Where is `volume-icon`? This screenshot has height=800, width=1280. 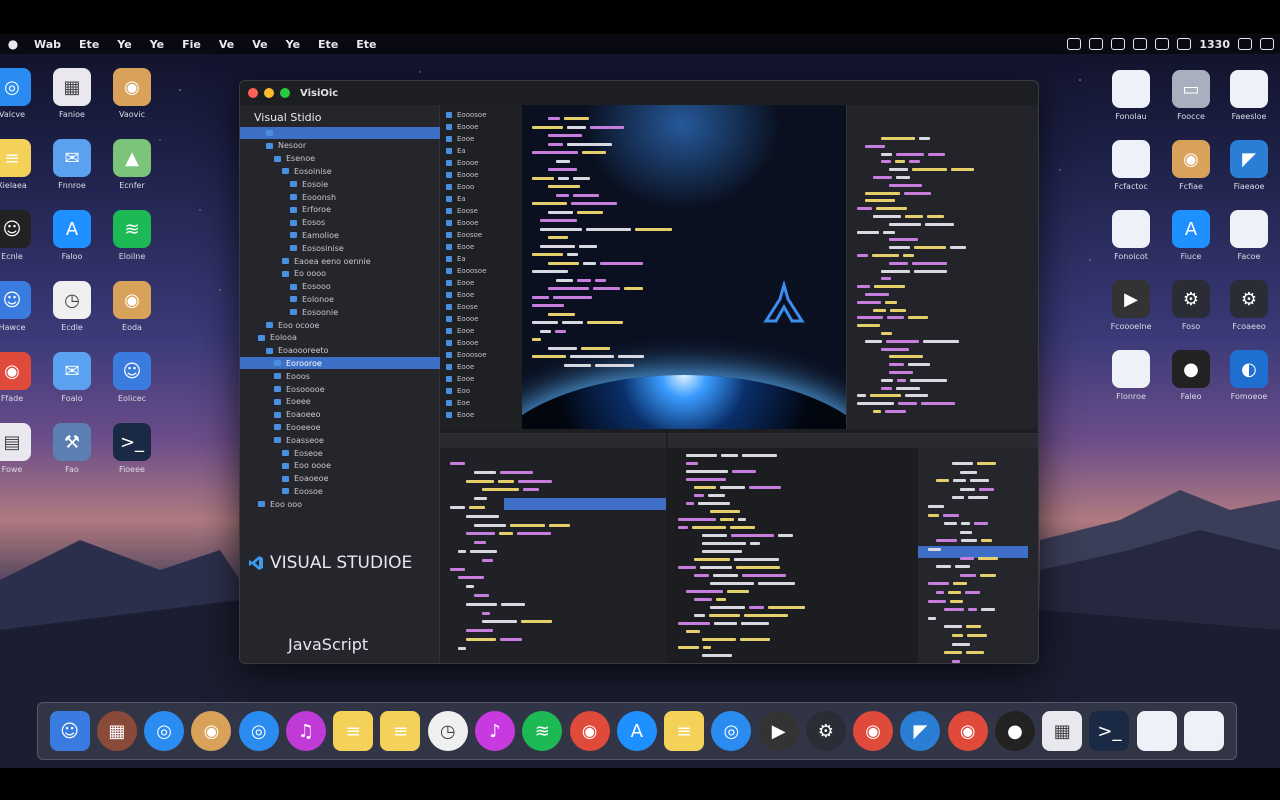 volume-icon is located at coordinates (1162, 44).